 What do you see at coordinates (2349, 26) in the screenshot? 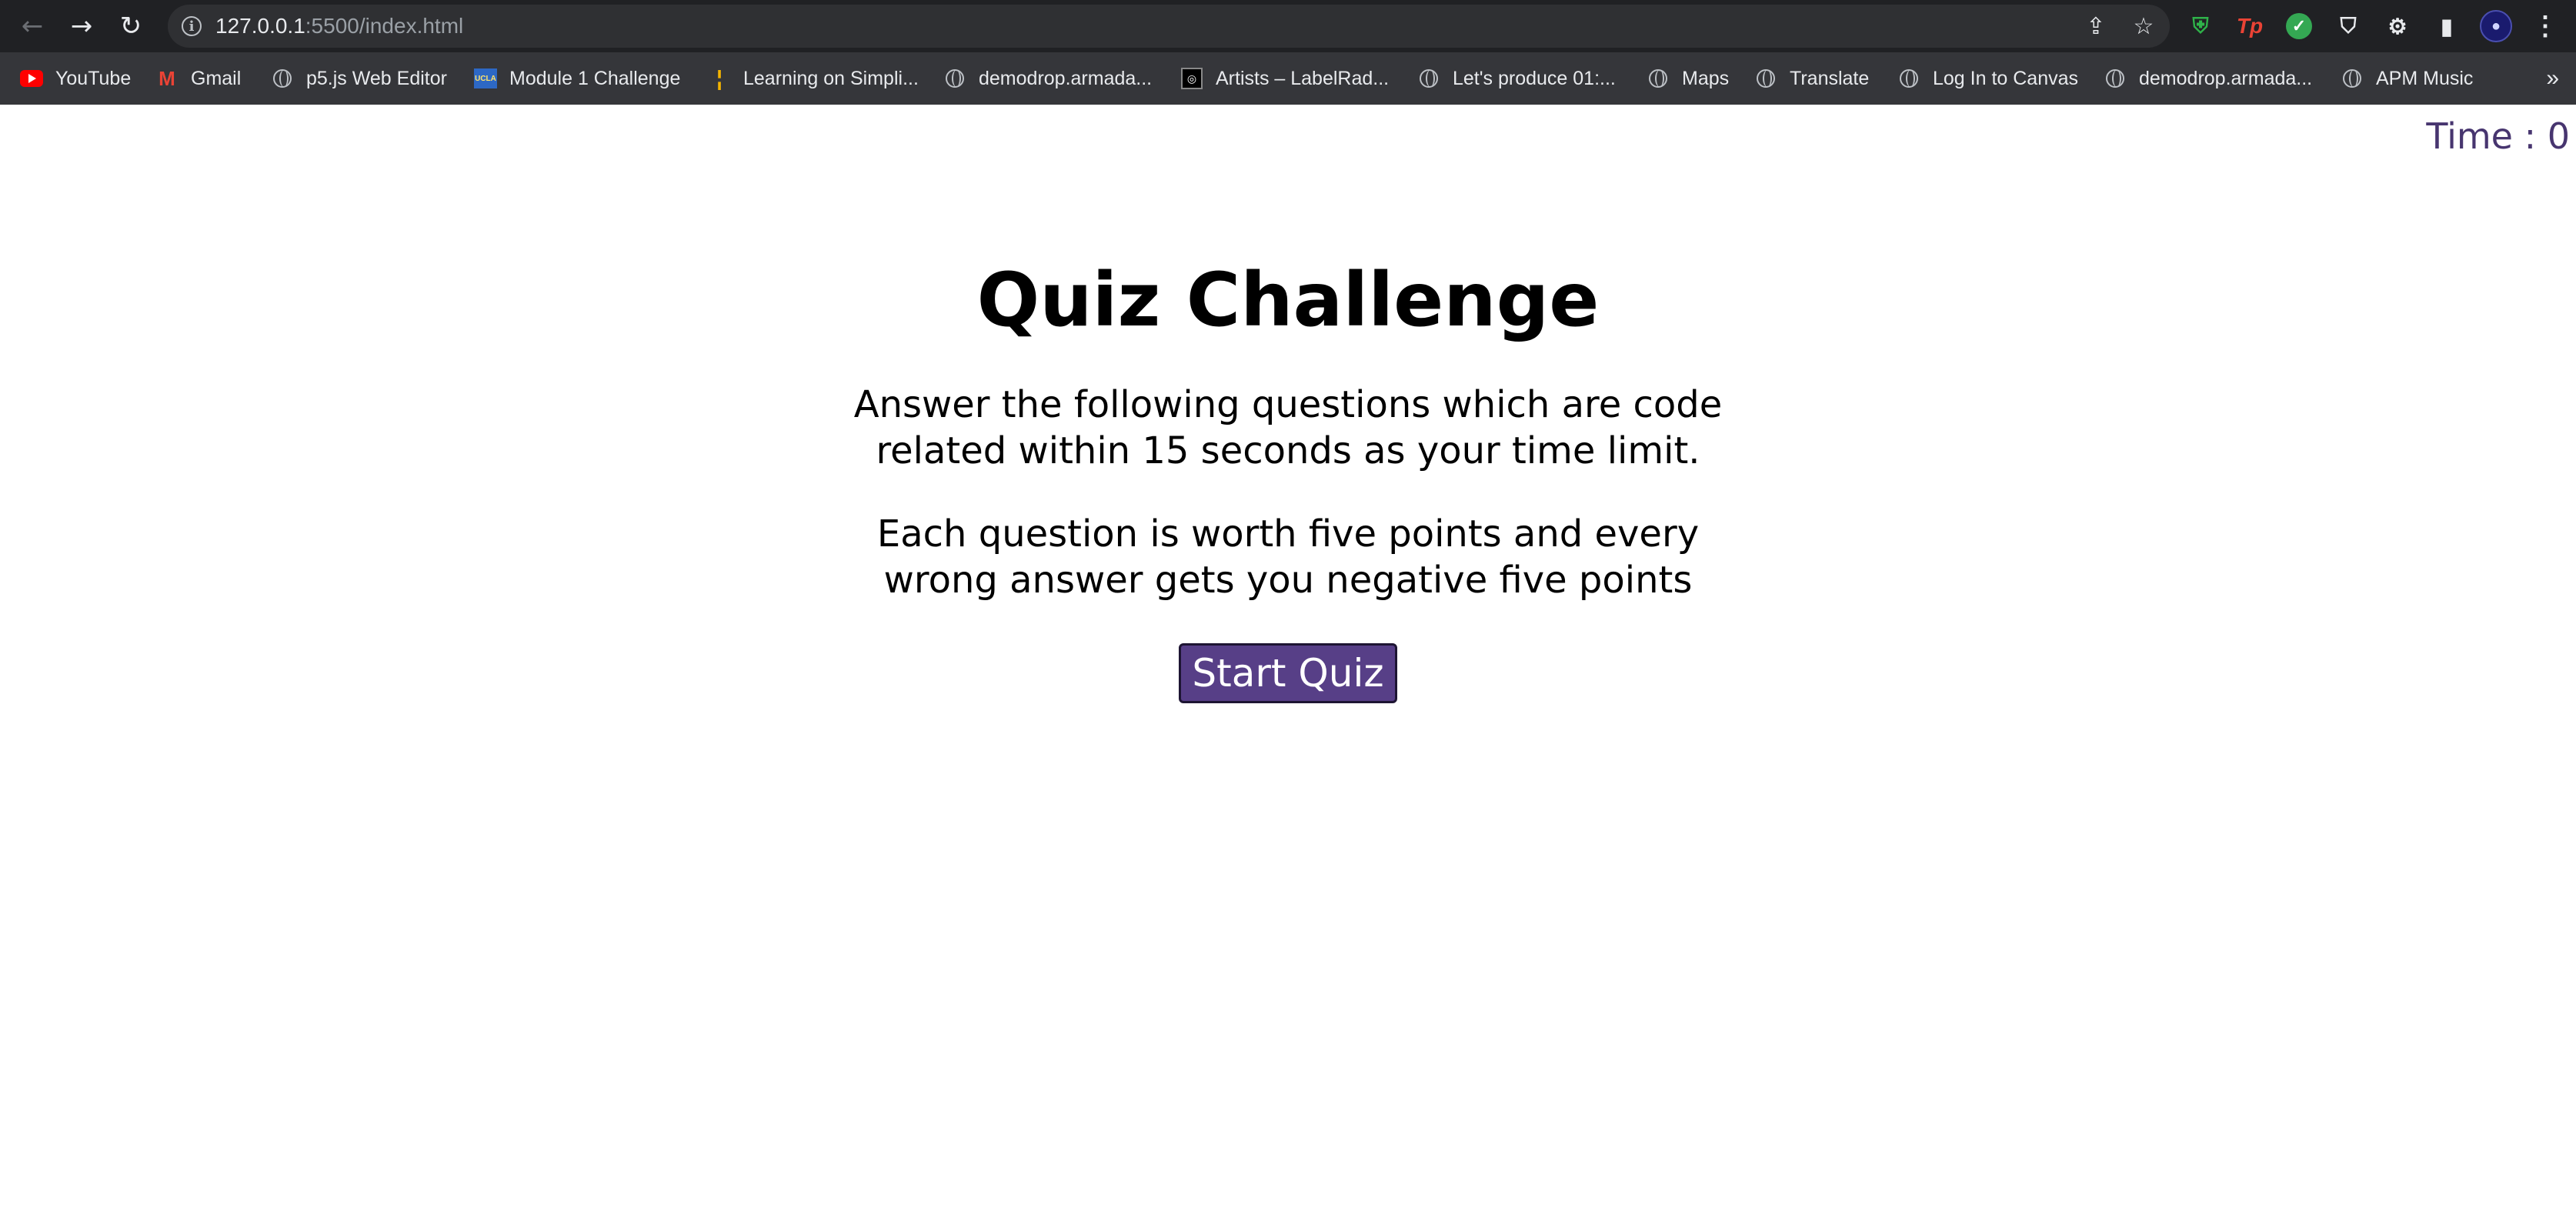
I see `privacy-extension-icon: ⛉` at bounding box center [2349, 26].